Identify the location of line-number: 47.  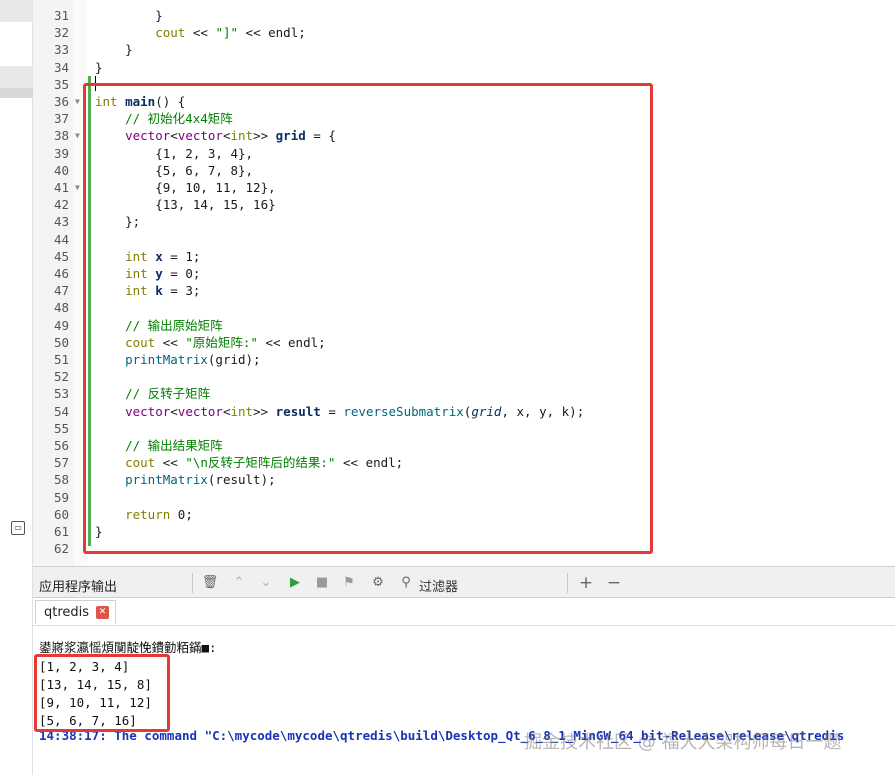
(61, 291).